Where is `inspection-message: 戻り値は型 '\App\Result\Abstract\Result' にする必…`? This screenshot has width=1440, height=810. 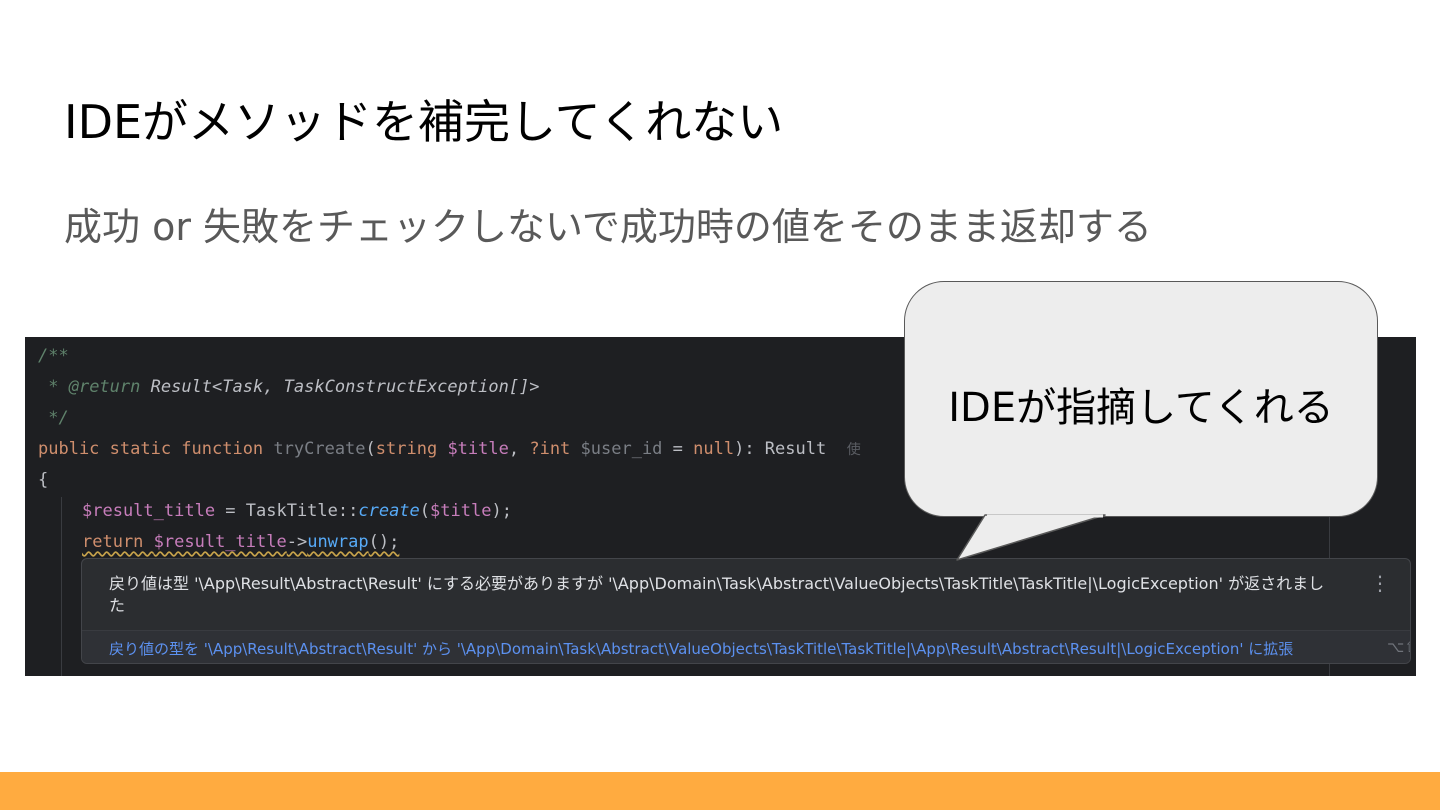 inspection-message: 戻り値は型 '\App\Result\Abstract\Result' にする必… is located at coordinates (717, 594).